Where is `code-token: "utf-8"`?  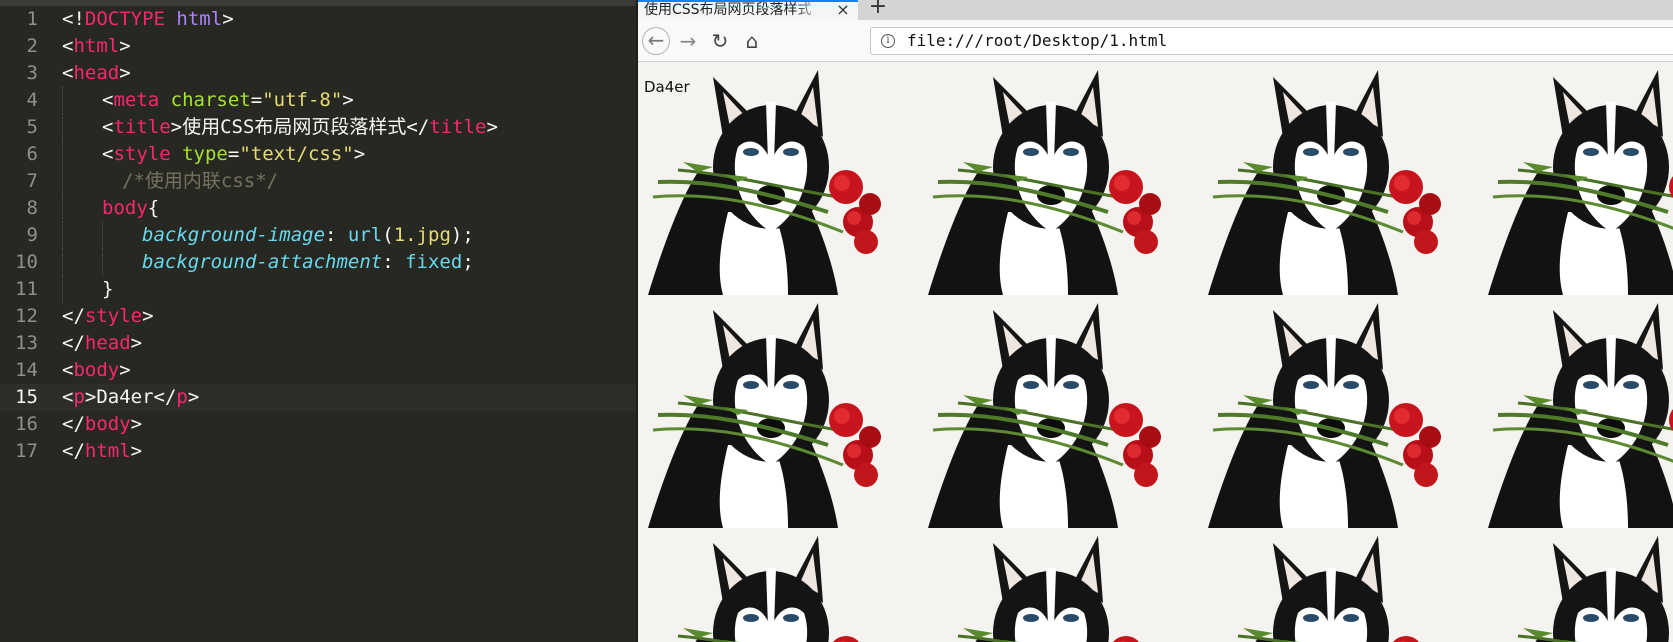 code-token: "utf-8" is located at coordinates (302, 100).